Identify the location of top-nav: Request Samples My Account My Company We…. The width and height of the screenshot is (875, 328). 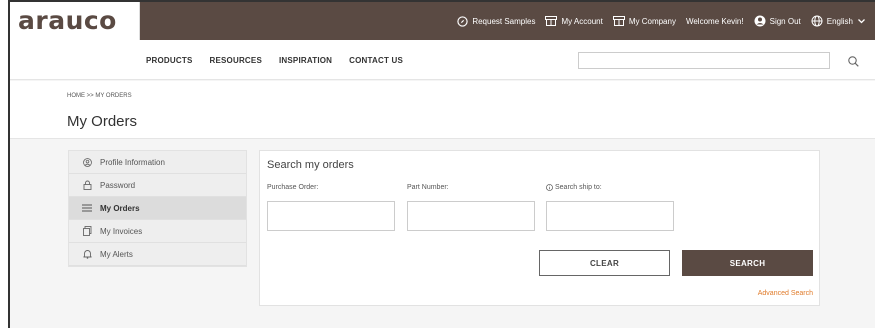
(666, 21).